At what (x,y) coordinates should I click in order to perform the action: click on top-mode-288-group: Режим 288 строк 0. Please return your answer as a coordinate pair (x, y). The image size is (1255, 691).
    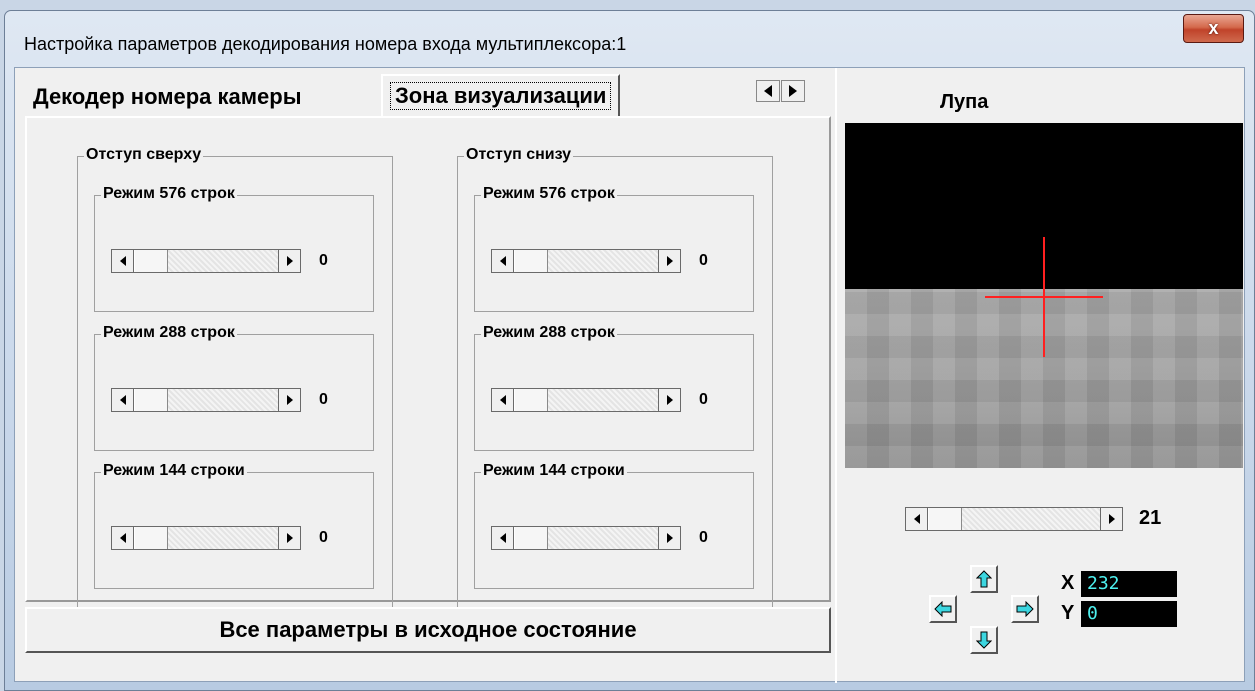
    Looking at the image, I should click on (234, 387).